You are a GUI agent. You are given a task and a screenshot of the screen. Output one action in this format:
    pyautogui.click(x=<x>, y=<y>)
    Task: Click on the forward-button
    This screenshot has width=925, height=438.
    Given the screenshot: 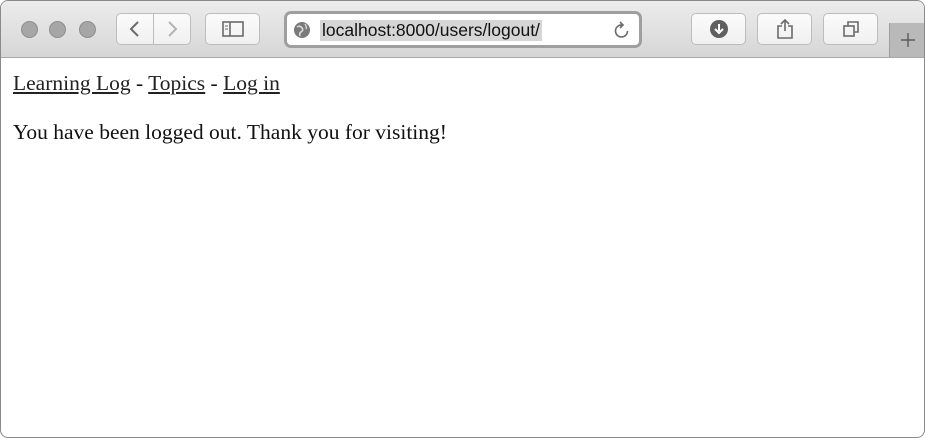 What is the action you would take?
    pyautogui.click(x=172, y=29)
    